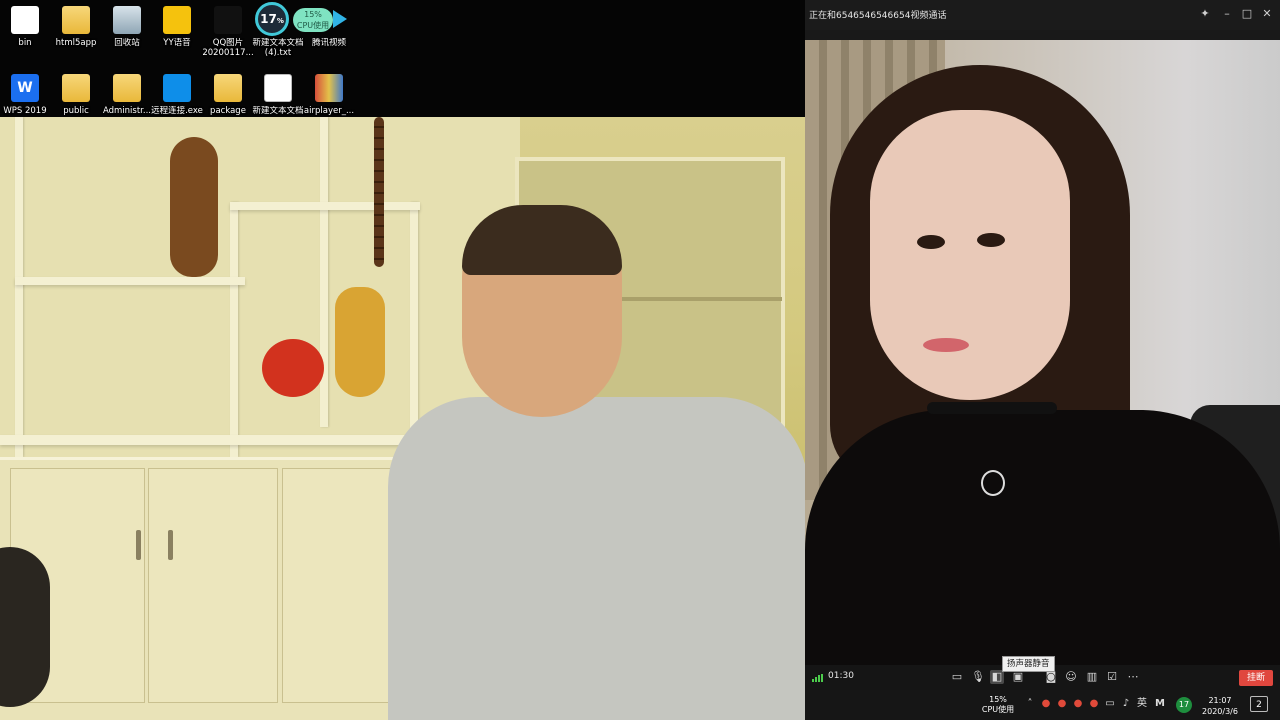  Describe the element at coordinates (177, 88) in the screenshot. I see `teamviewer-icon` at that location.